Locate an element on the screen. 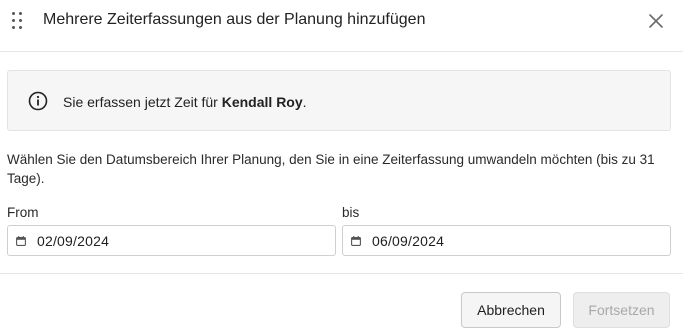 The image size is (683, 335). cancel-button: Abbrechen is located at coordinates (511, 310).